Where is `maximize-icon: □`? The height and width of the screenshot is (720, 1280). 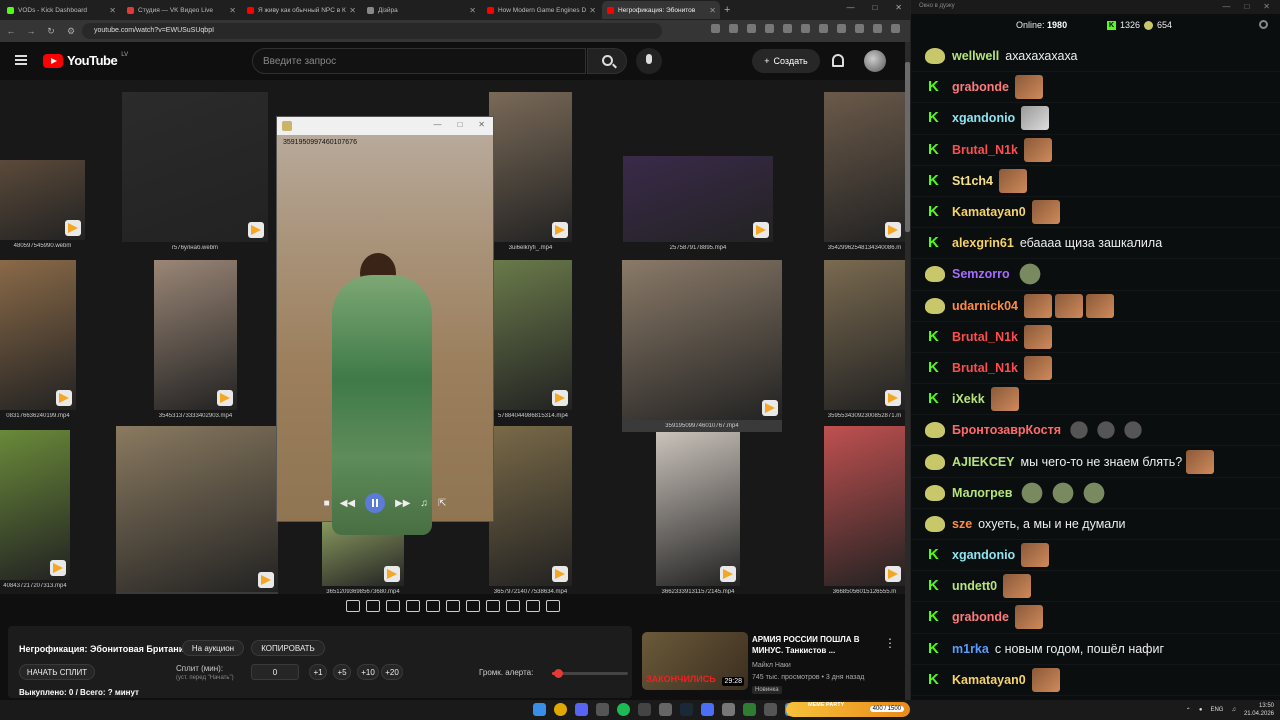 maximize-icon: □ is located at coordinates (874, 7).